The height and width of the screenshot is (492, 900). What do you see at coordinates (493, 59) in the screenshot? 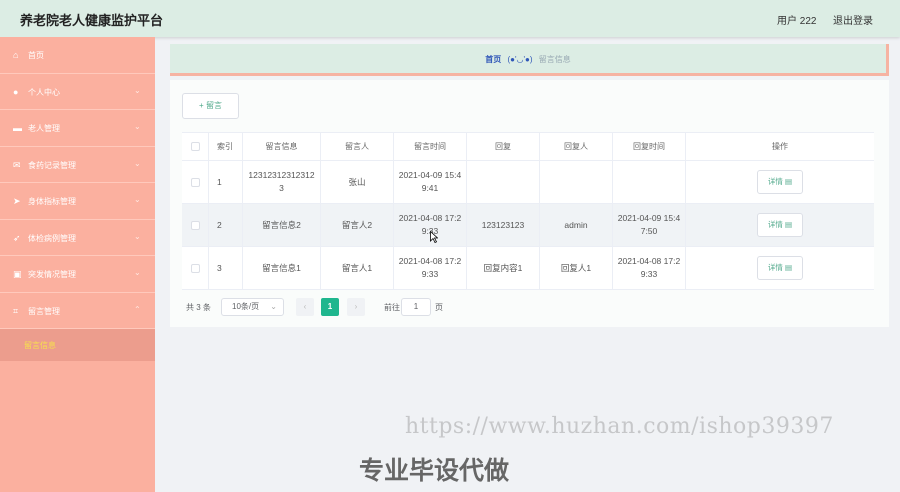
I see `breadcrumb-home: 首页` at bounding box center [493, 59].